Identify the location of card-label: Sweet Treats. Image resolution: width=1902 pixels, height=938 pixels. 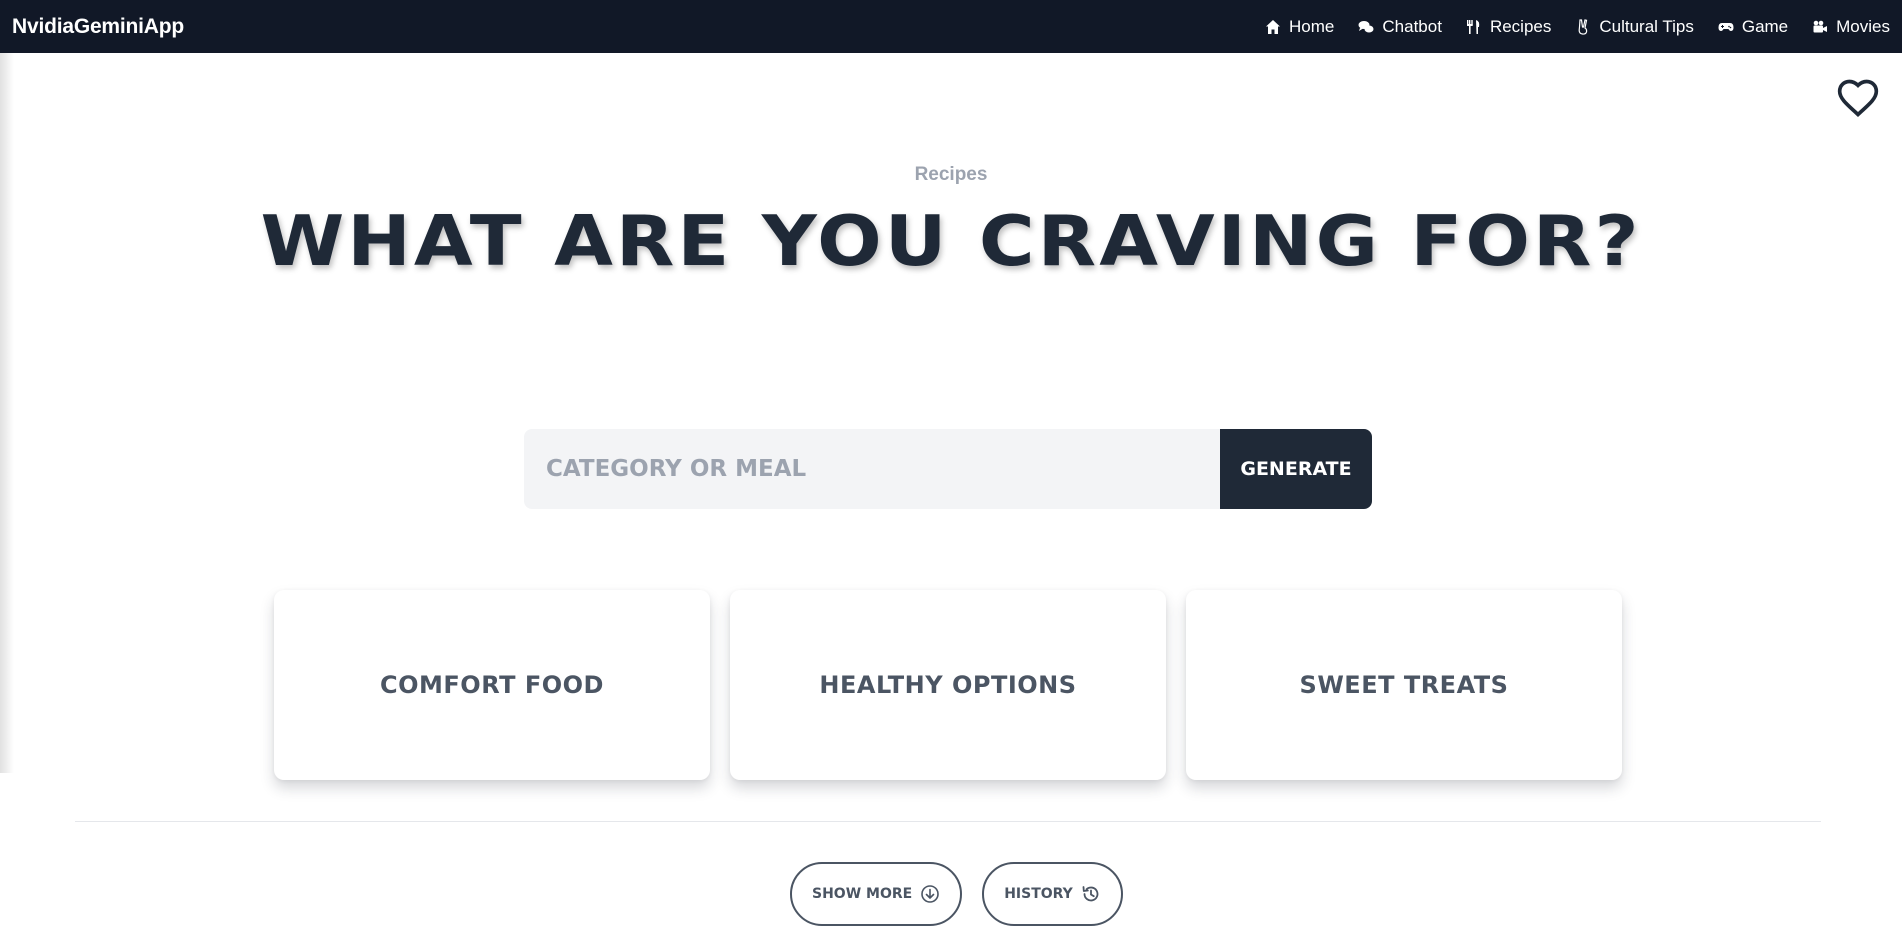
(1404, 685).